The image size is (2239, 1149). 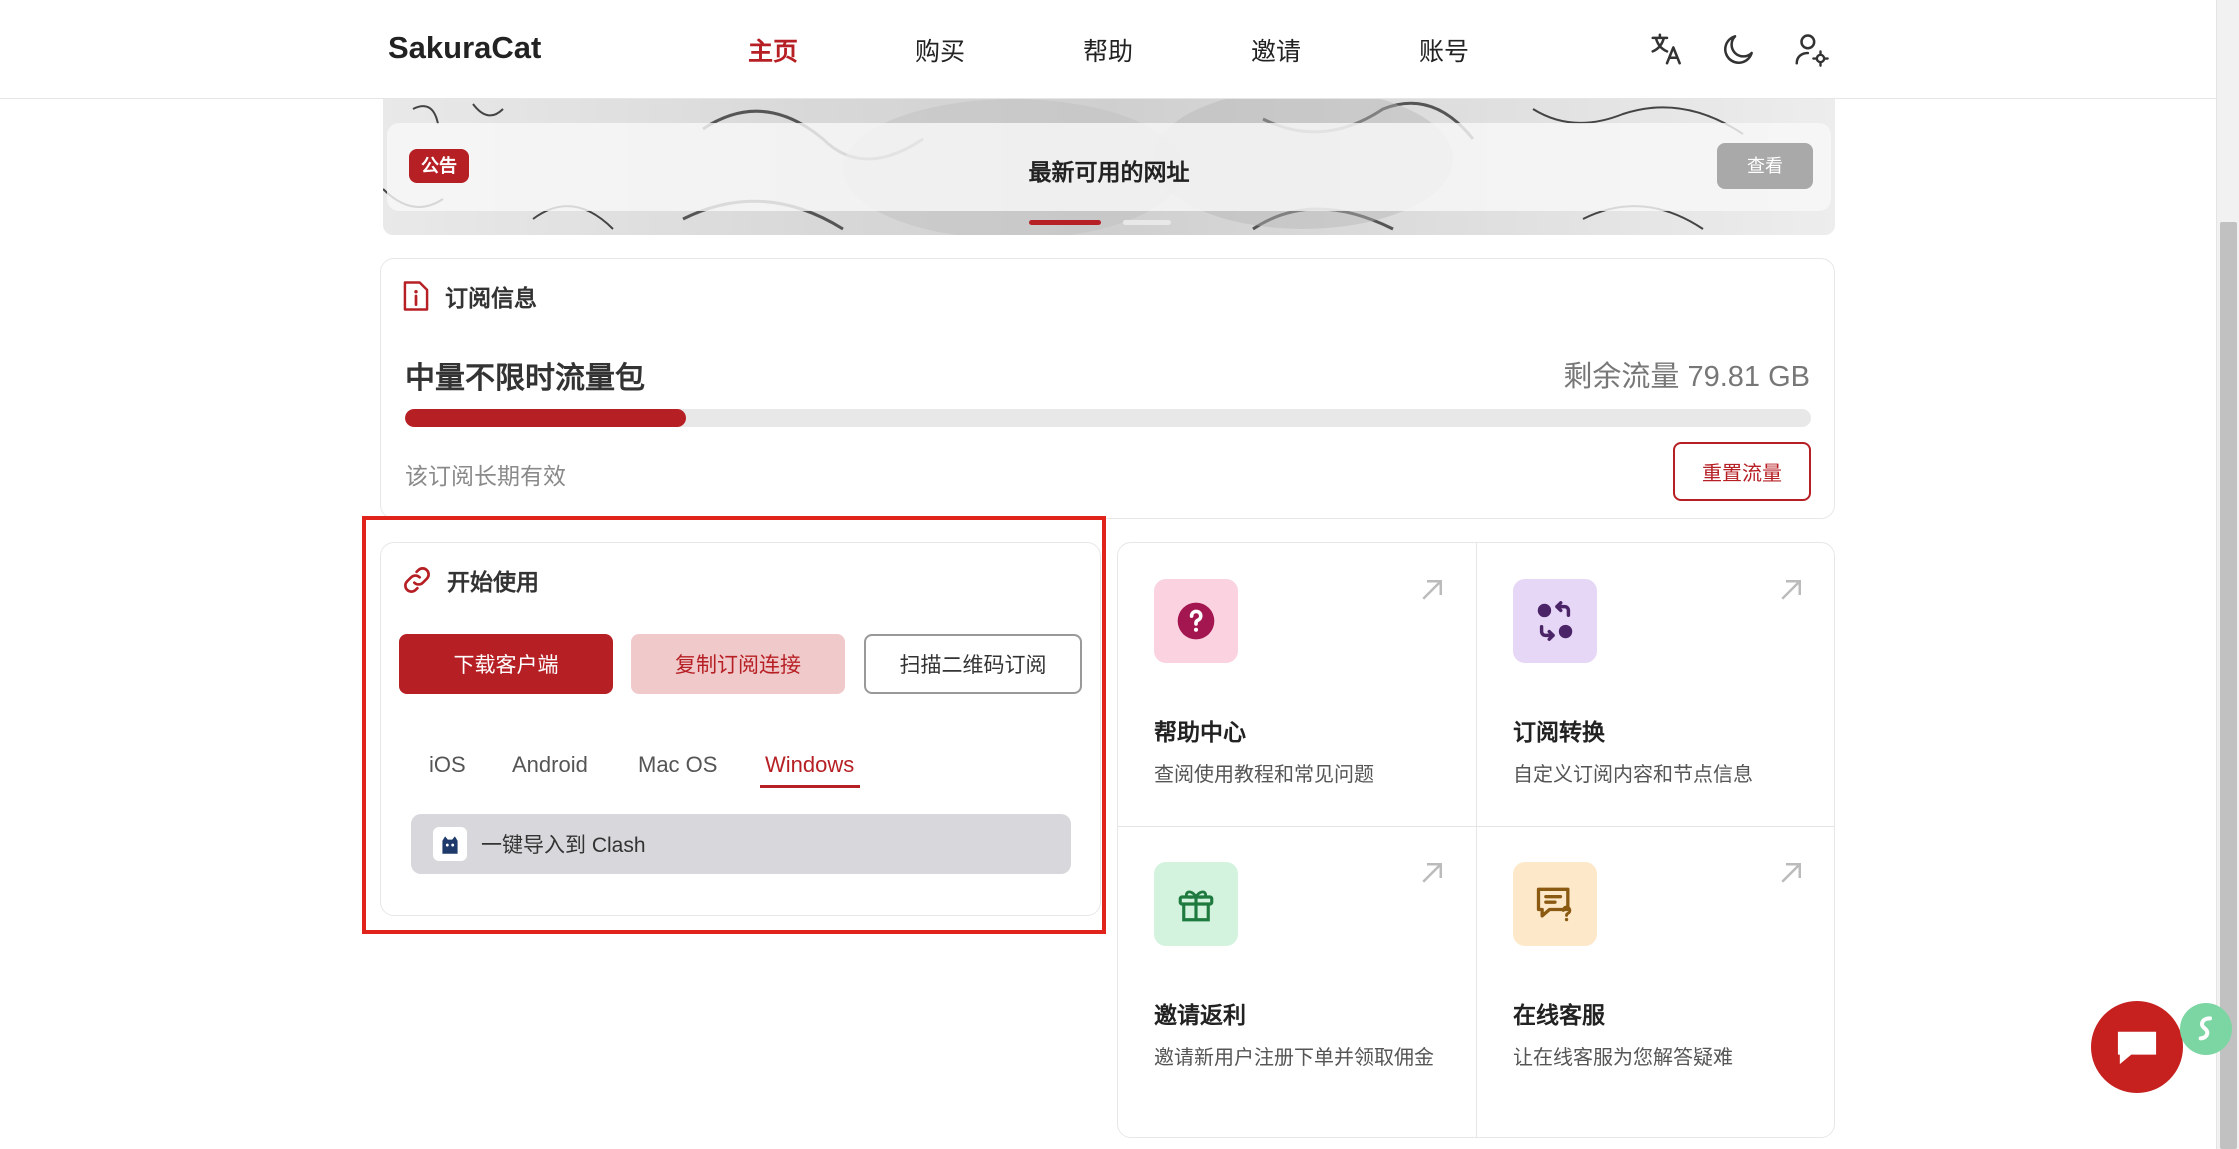 I want to click on notice-bar: 公告 最新可用的网址 查看, so click(x=1109, y=167).